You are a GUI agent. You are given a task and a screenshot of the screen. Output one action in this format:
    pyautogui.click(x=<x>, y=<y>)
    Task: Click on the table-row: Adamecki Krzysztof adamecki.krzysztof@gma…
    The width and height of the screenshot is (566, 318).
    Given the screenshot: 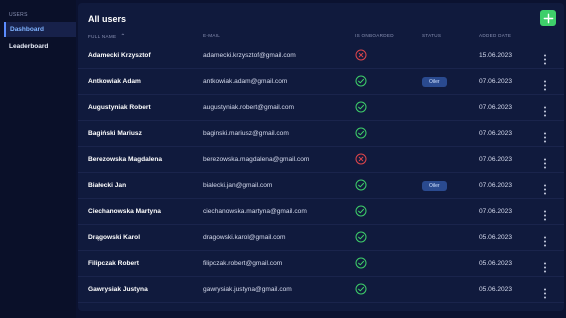 What is the action you would take?
    pyautogui.click(x=321, y=56)
    